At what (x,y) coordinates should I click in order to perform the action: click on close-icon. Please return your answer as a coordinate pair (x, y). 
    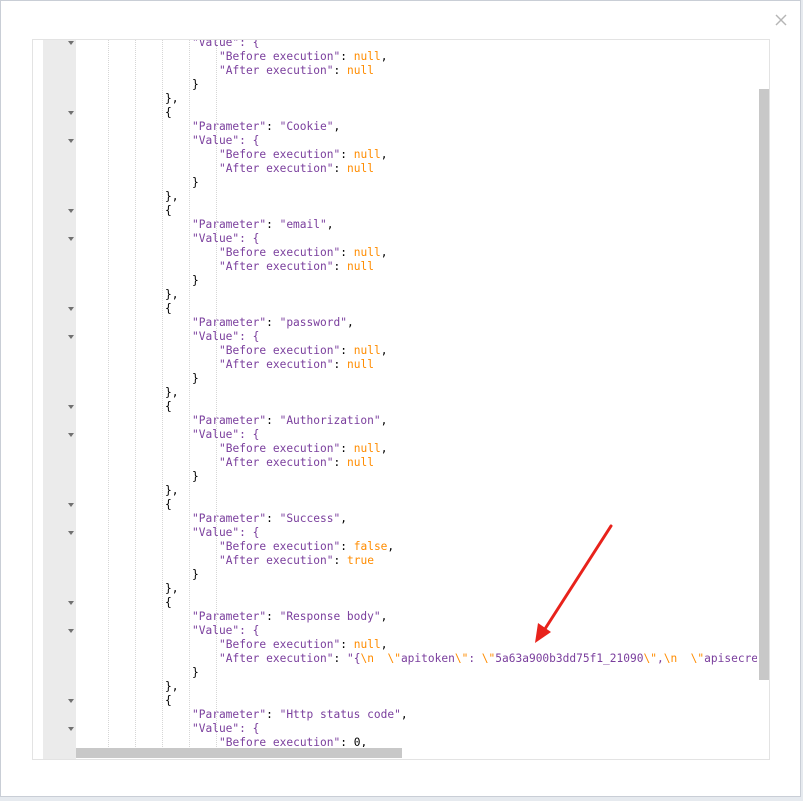
    Looking at the image, I should click on (781, 20).